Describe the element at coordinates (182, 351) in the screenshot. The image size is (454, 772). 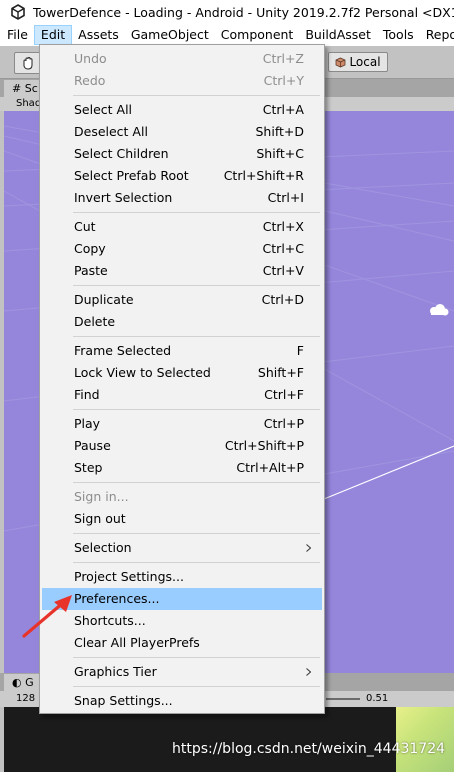
I see `menu-item-frame-selected: Frame Selected F` at that location.